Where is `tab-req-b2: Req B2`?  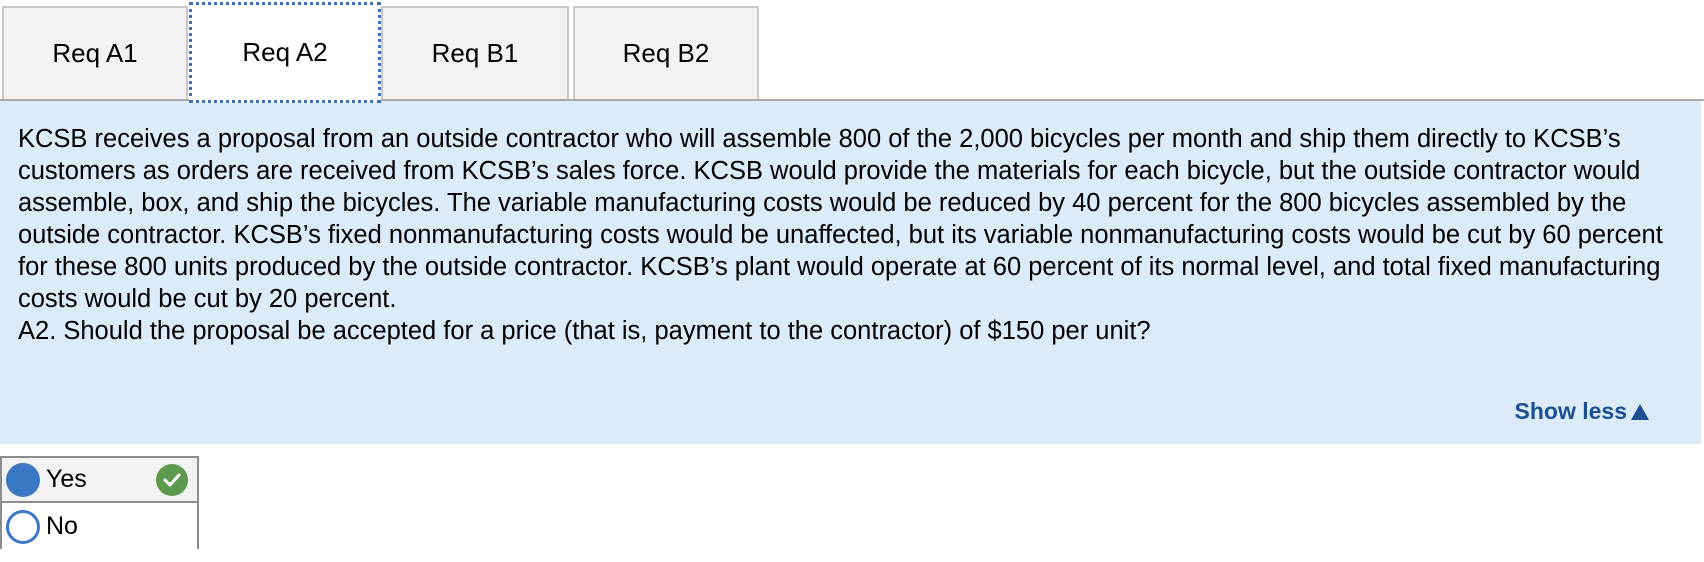
tab-req-b2: Req B2 is located at coordinates (666, 52).